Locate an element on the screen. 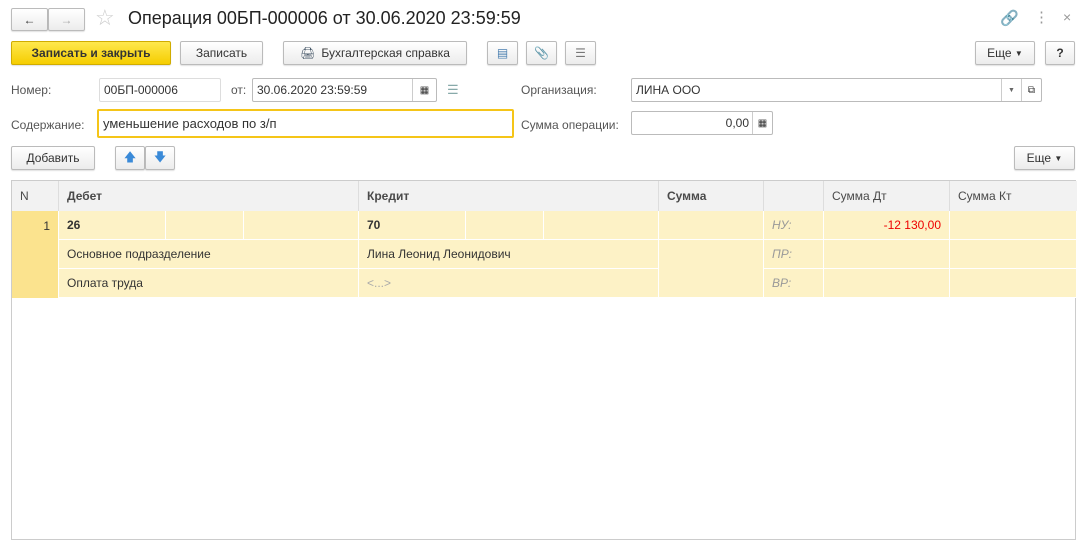 The image size is (1091, 540). structure-icon: ▤ is located at coordinates (502, 53).